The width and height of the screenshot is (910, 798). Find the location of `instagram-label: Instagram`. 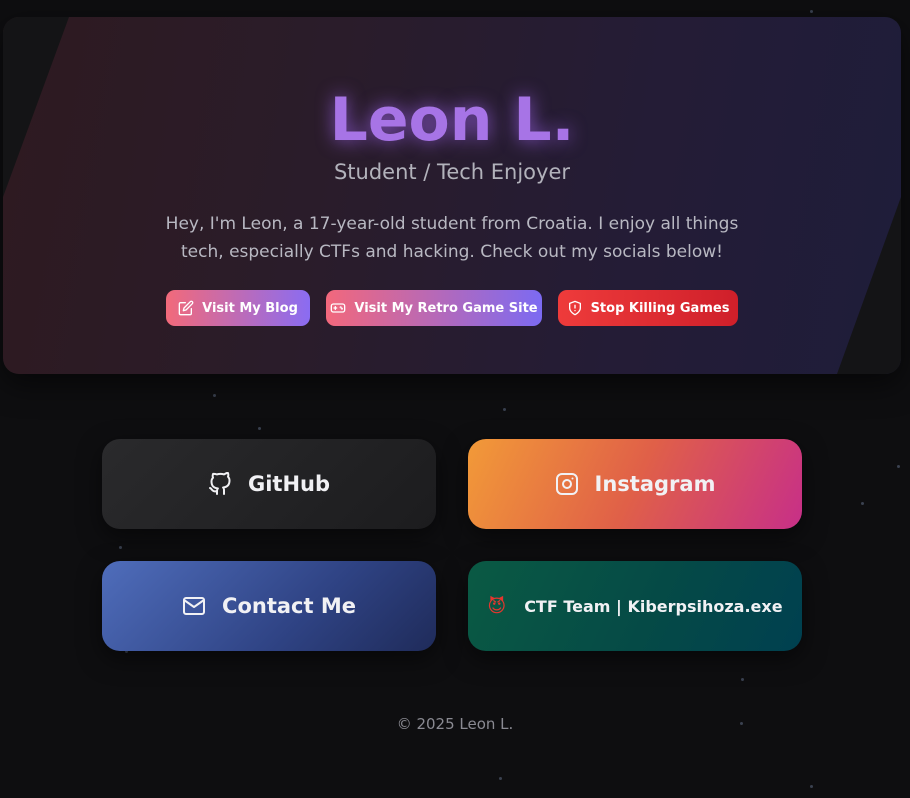

instagram-label: Instagram is located at coordinates (655, 484).